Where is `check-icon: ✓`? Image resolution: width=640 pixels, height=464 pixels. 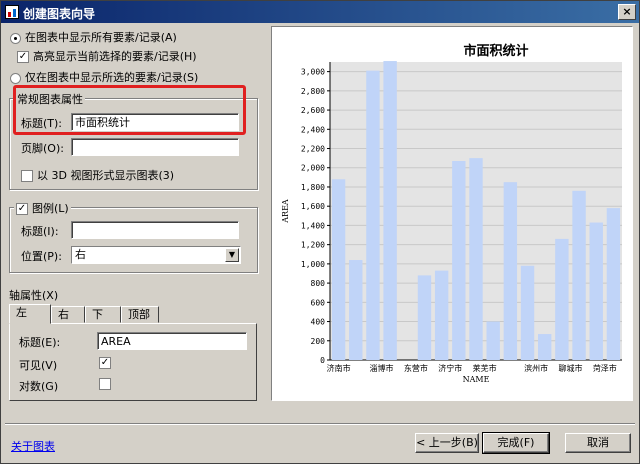 check-icon: ✓ is located at coordinates (23, 57).